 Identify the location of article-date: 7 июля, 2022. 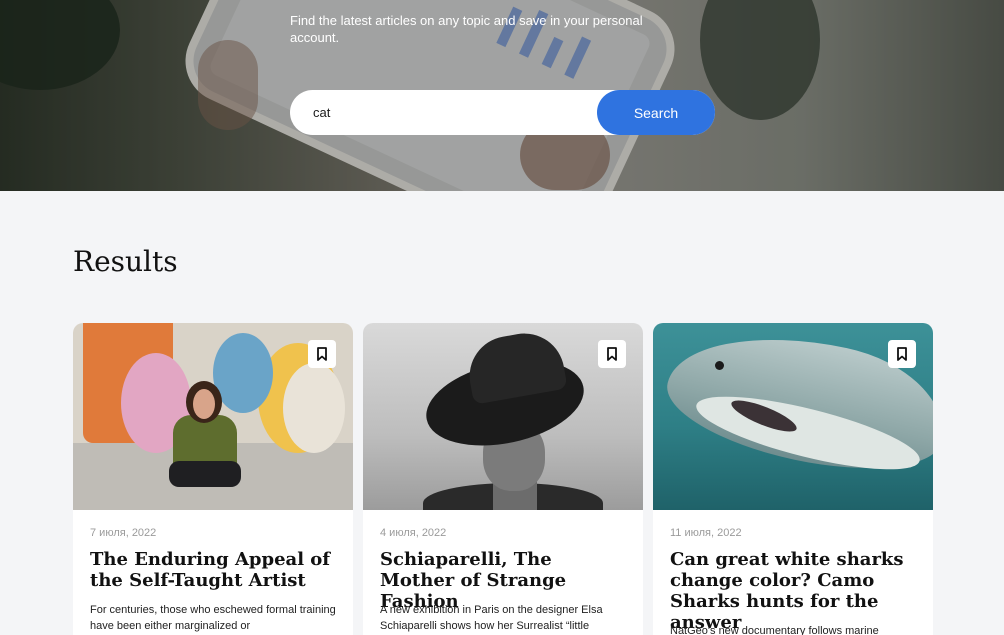
(123, 533).